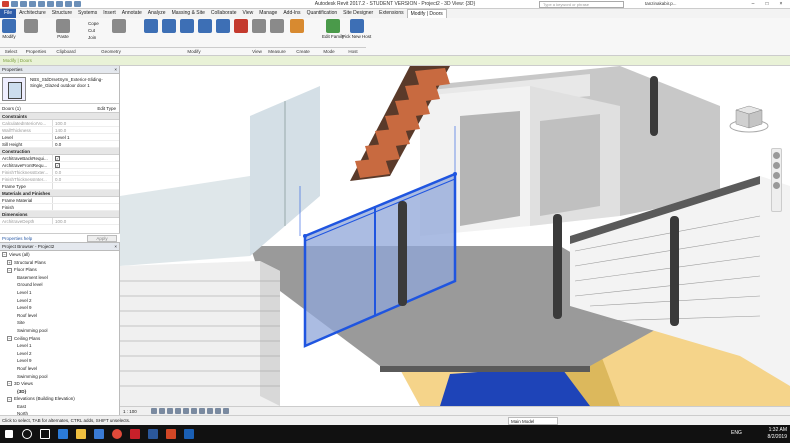 This screenshot has height=443, width=790. I want to click on tab-manage: Manage, so click(268, 13).